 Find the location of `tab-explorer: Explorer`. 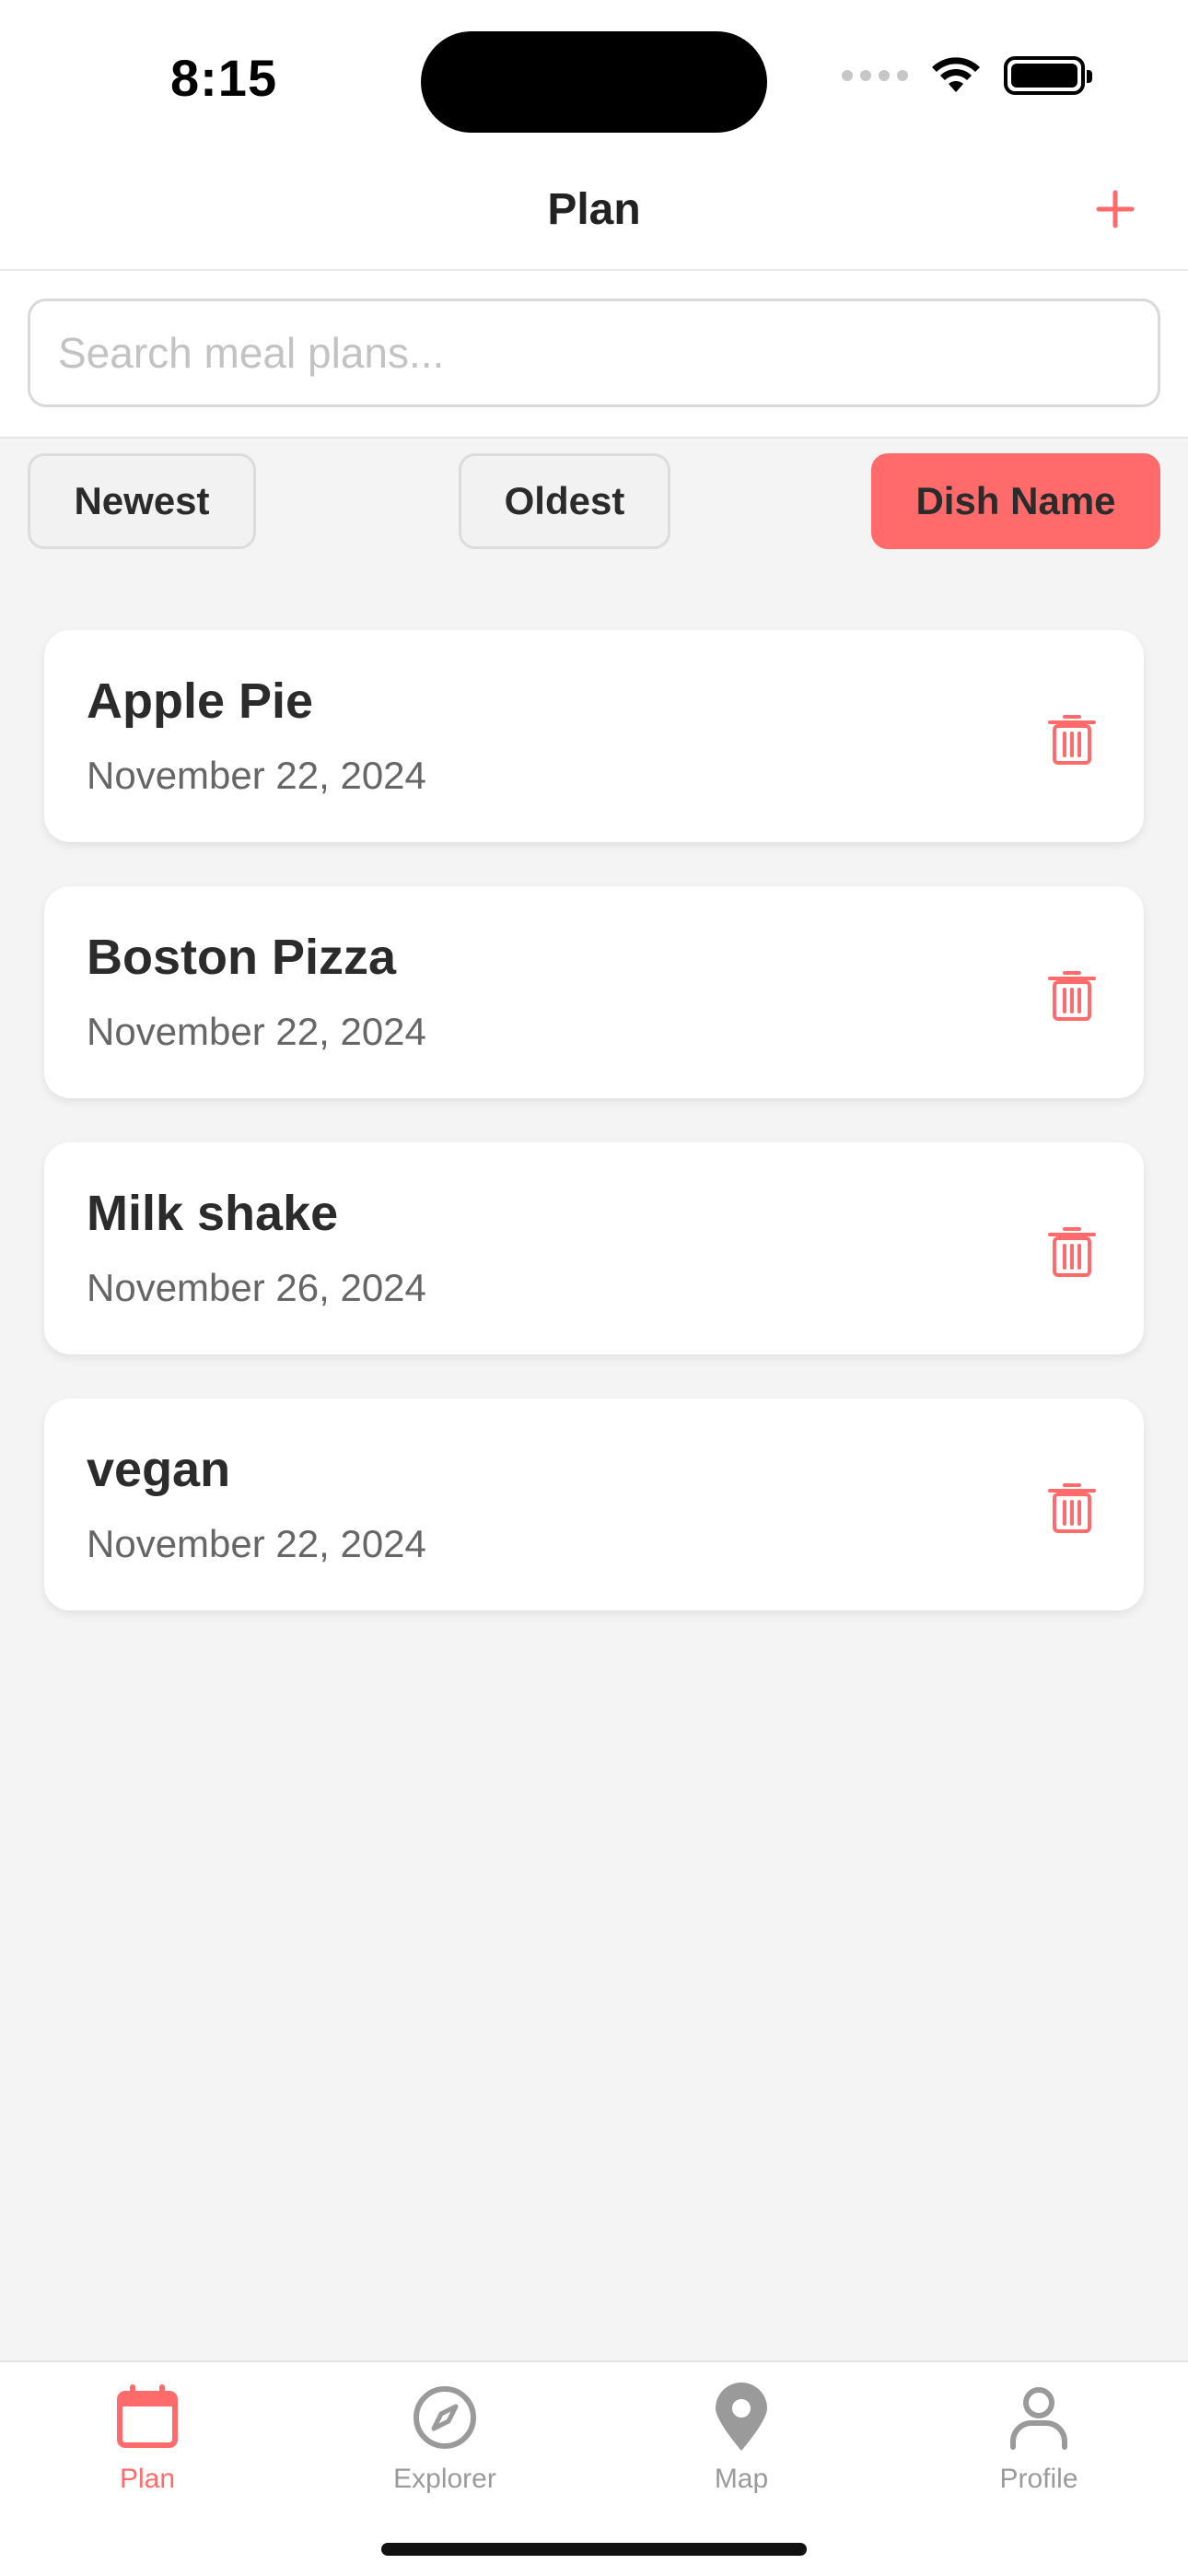

tab-explorer: Explorer is located at coordinates (445, 2450).